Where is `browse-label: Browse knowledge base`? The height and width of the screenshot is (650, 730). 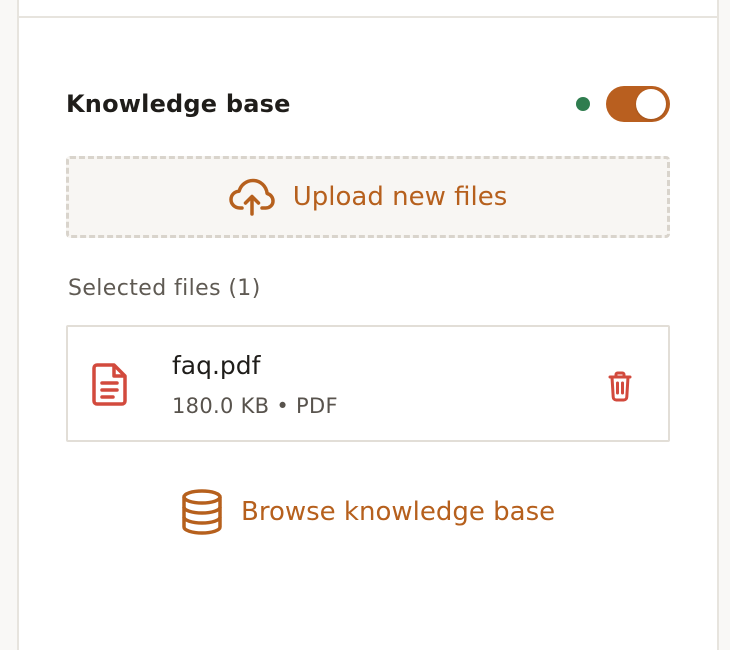
browse-label: Browse knowledge base is located at coordinates (398, 512).